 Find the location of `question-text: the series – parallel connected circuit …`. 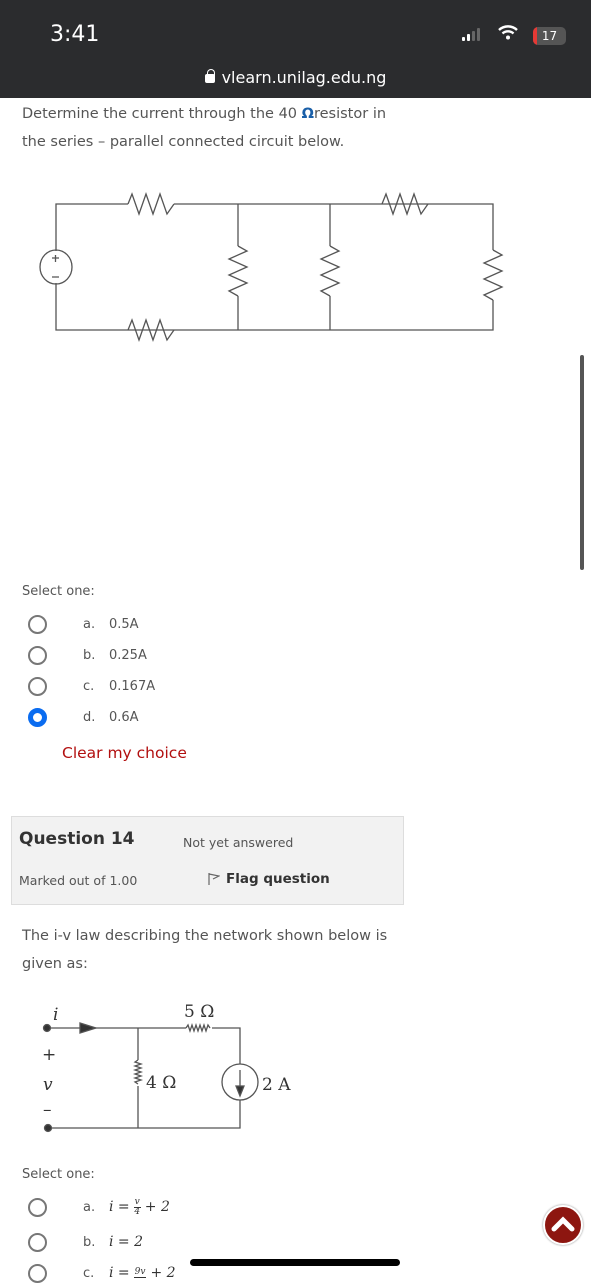

question-text: the series – parallel connected circuit … is located at coordinates (183, 142).